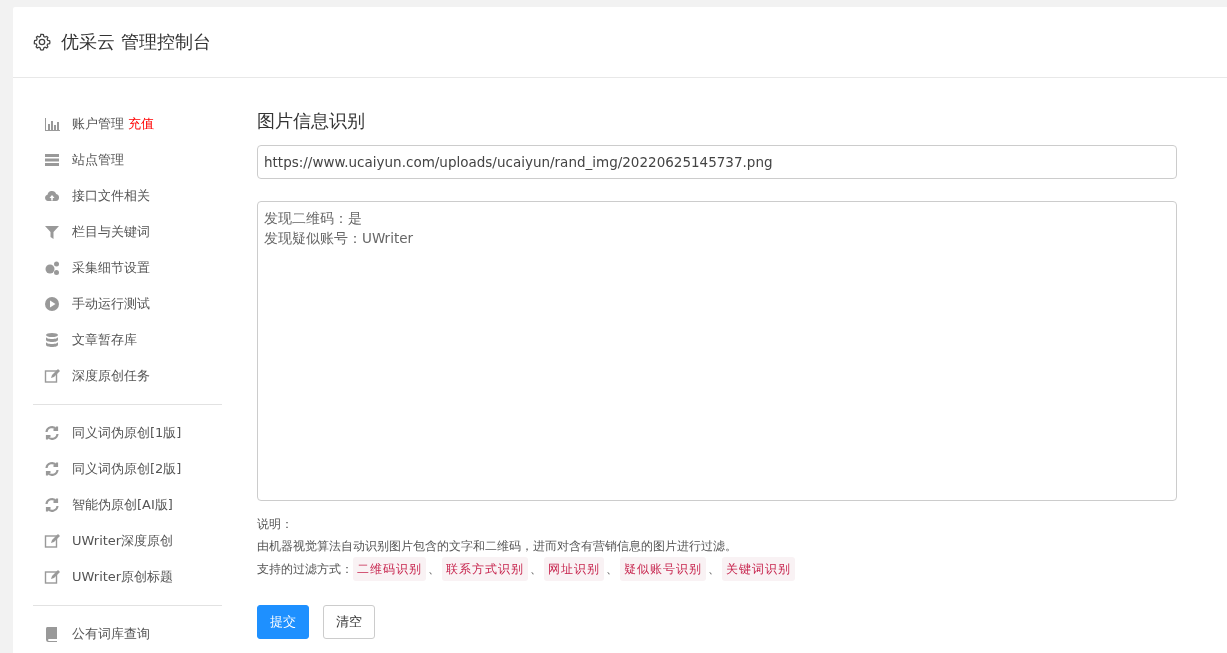 The image size is (1227, 653). Describe the element at coordinates (717, 162) in the screenshot. I see `url-field: https://www.ucaiyun.com/uploads/ucaiyun/rand_img/20220625145737.png` at that location.